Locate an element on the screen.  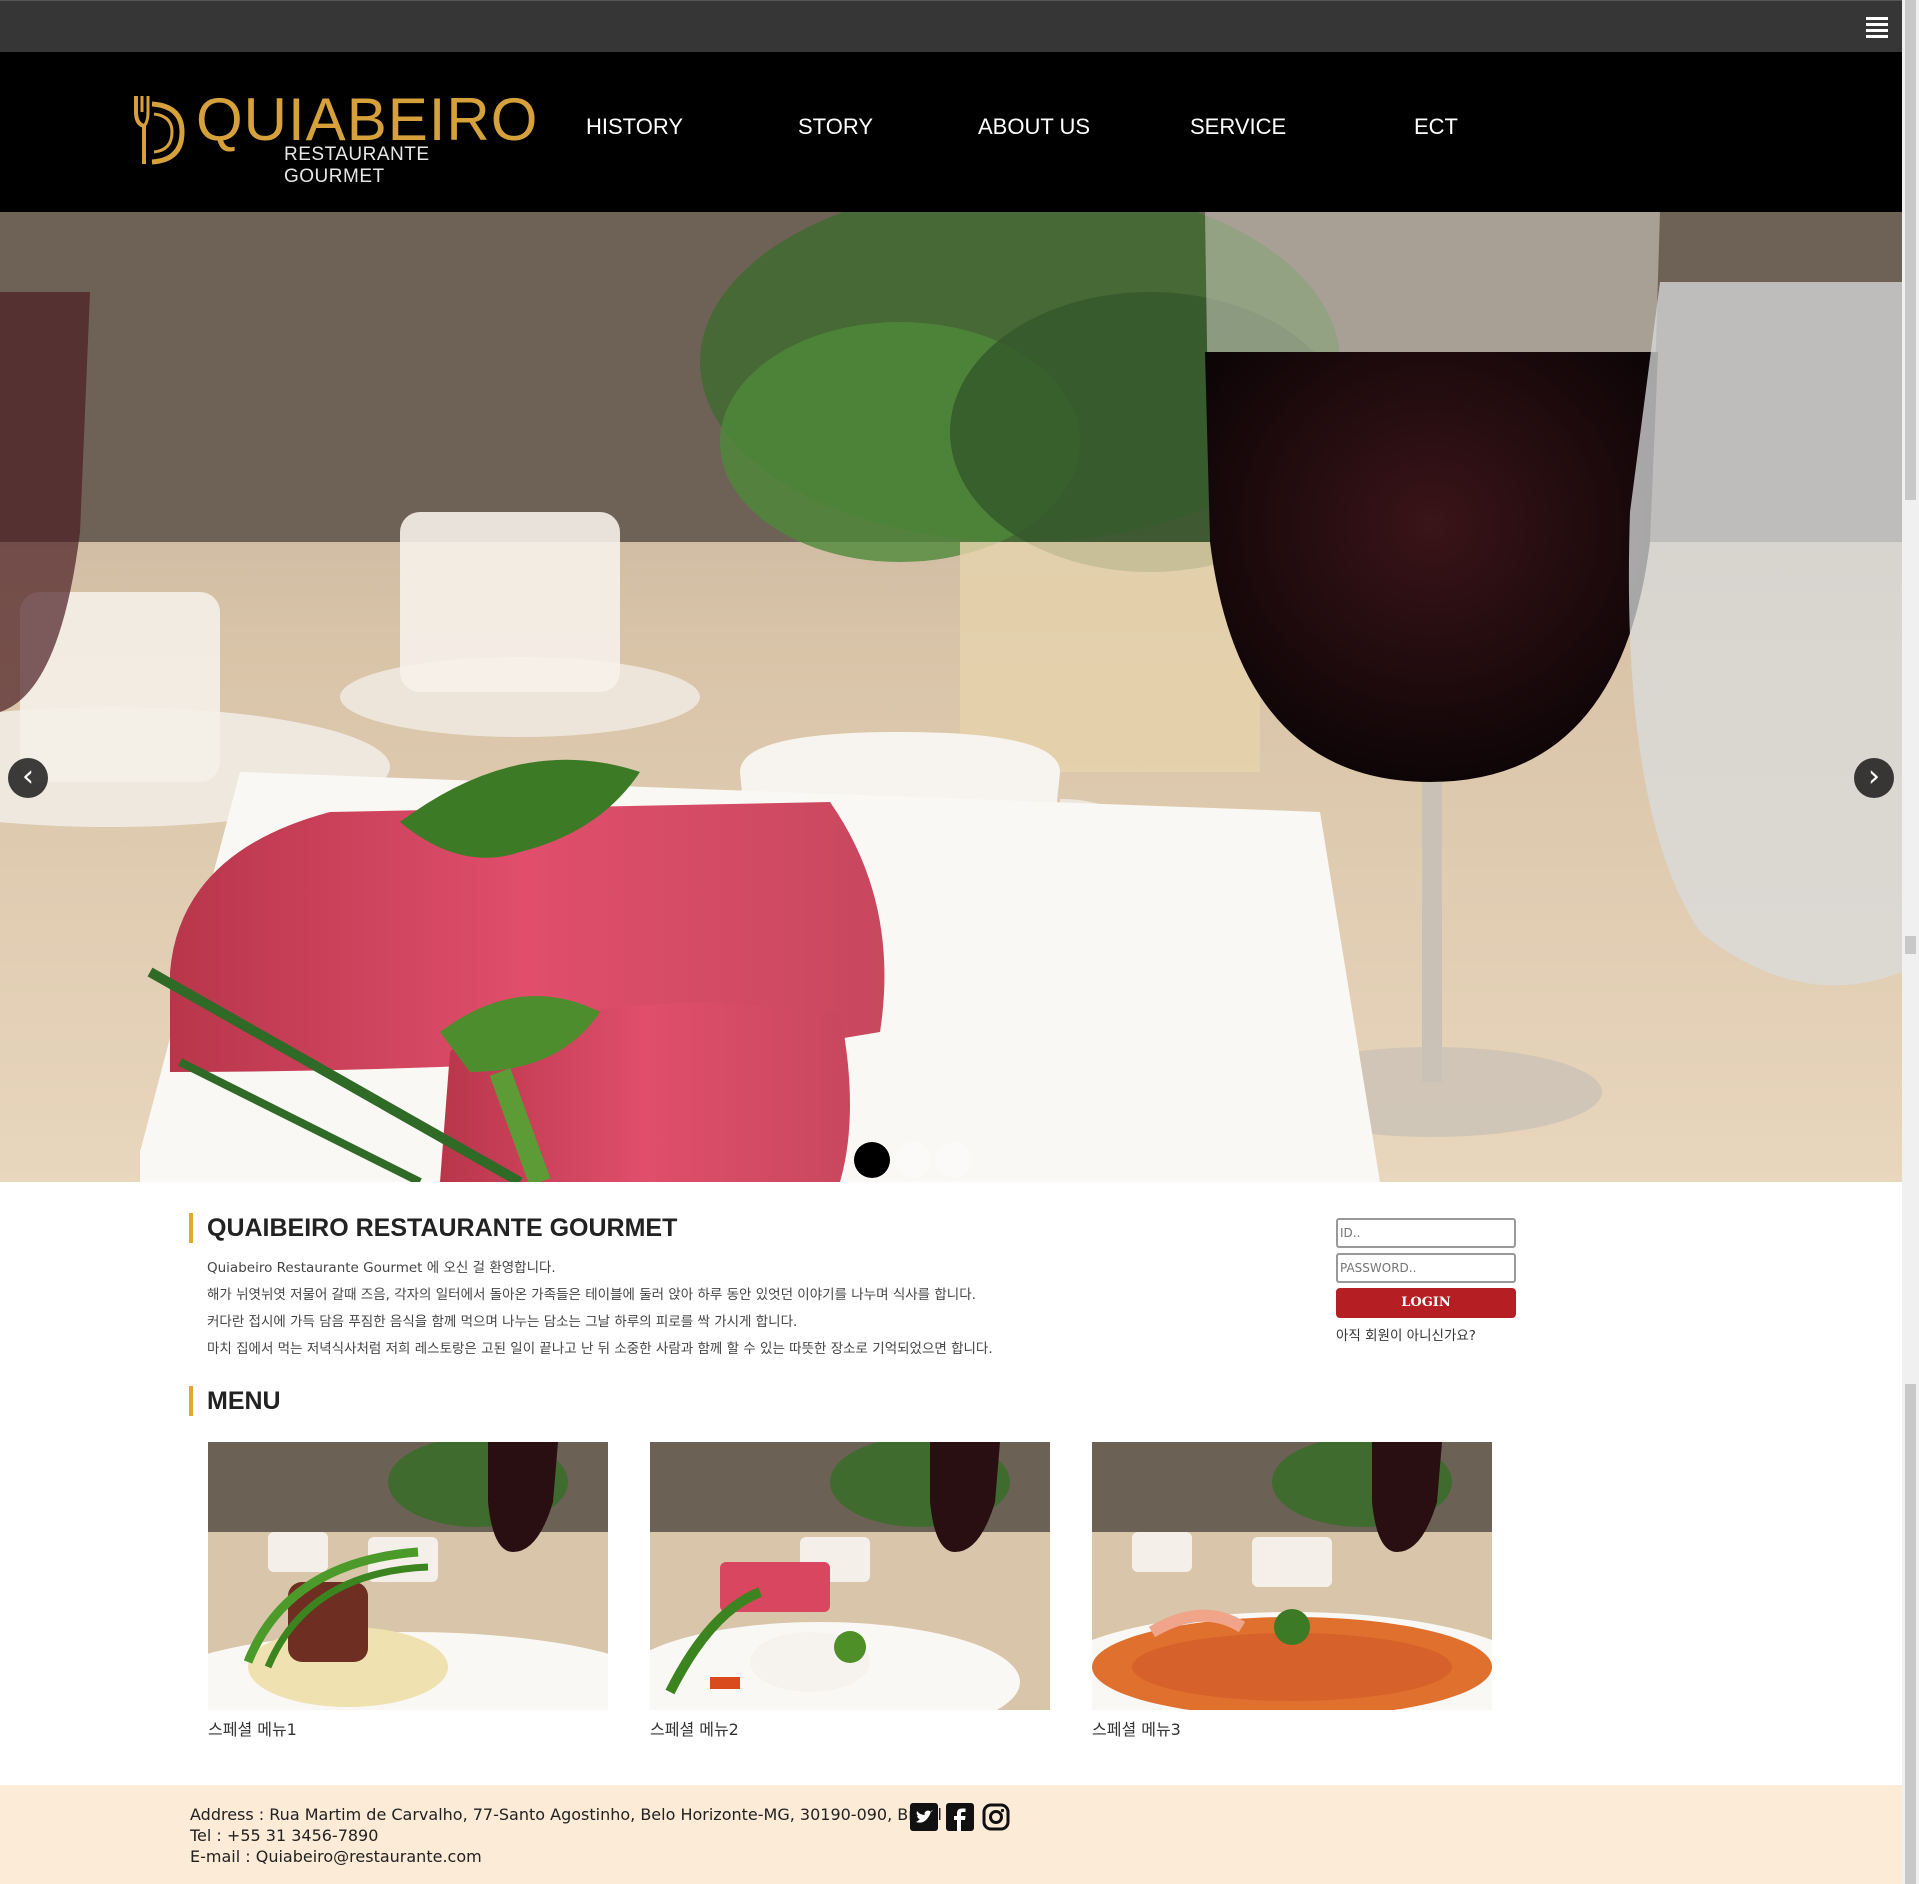
footer-email: E-mail : Quiabeiro@restaurante.com is located at coordinates (566, 1856).